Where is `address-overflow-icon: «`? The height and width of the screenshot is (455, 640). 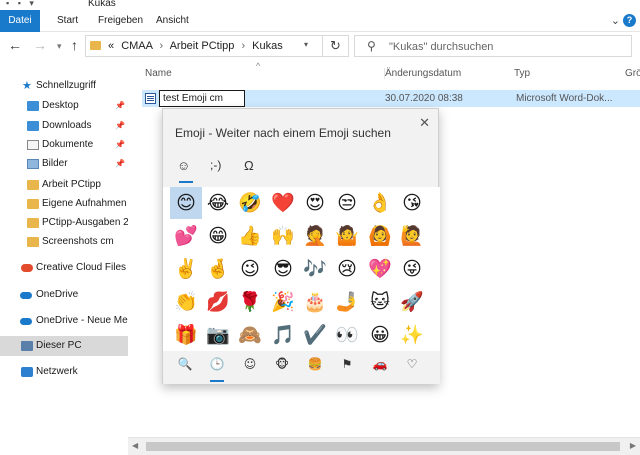
address-overflow-icon: « is located at coordinates (111, 46).